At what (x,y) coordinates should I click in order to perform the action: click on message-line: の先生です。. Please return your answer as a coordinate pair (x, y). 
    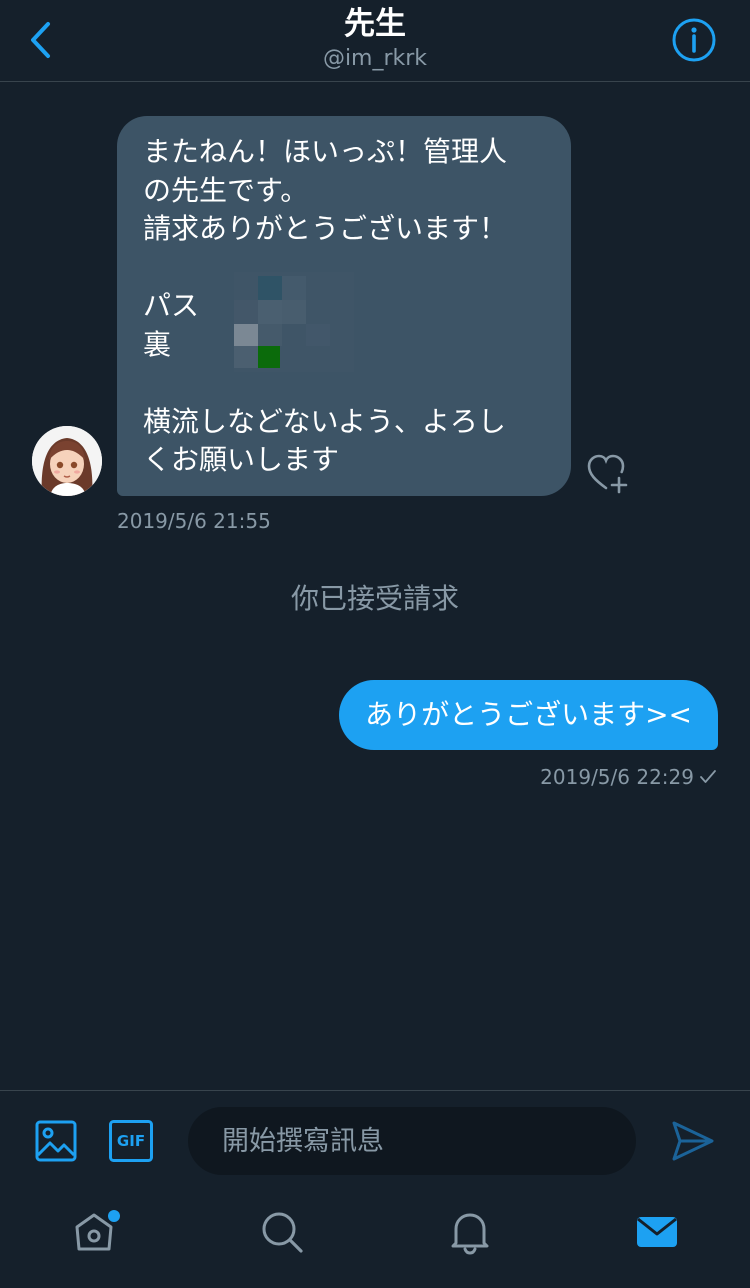
    Looking at the image, I should click on (226, 190).